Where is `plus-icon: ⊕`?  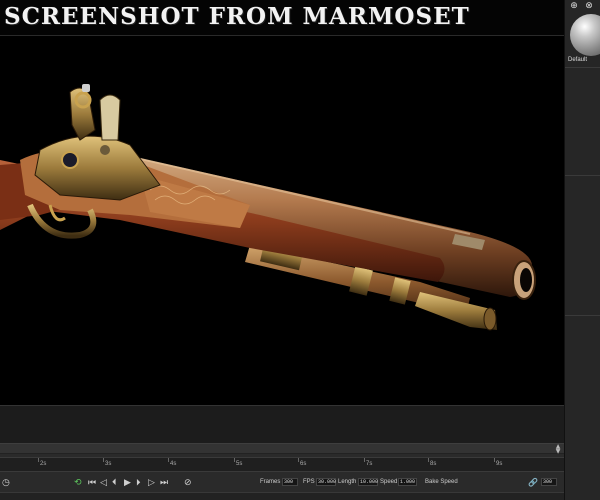 plus-icon: ⊕ is located at coordinates (574, 6).